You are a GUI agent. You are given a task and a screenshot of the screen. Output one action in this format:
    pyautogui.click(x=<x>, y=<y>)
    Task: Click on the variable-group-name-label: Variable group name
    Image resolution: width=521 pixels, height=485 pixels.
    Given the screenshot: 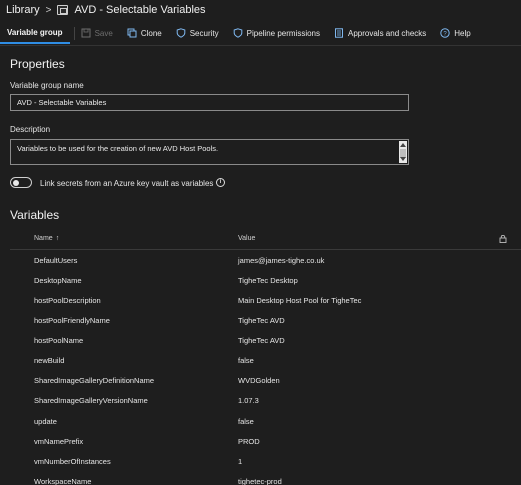 What is the action you would take?
    pyautogui.click(x=47, y=85)
    